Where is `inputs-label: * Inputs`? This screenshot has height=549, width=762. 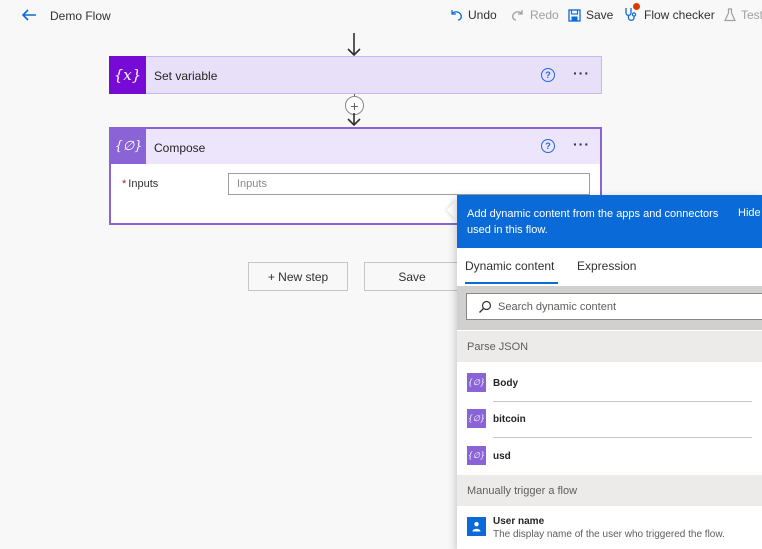 inputs-label: * Inputs is located at coordinates (140, 184).